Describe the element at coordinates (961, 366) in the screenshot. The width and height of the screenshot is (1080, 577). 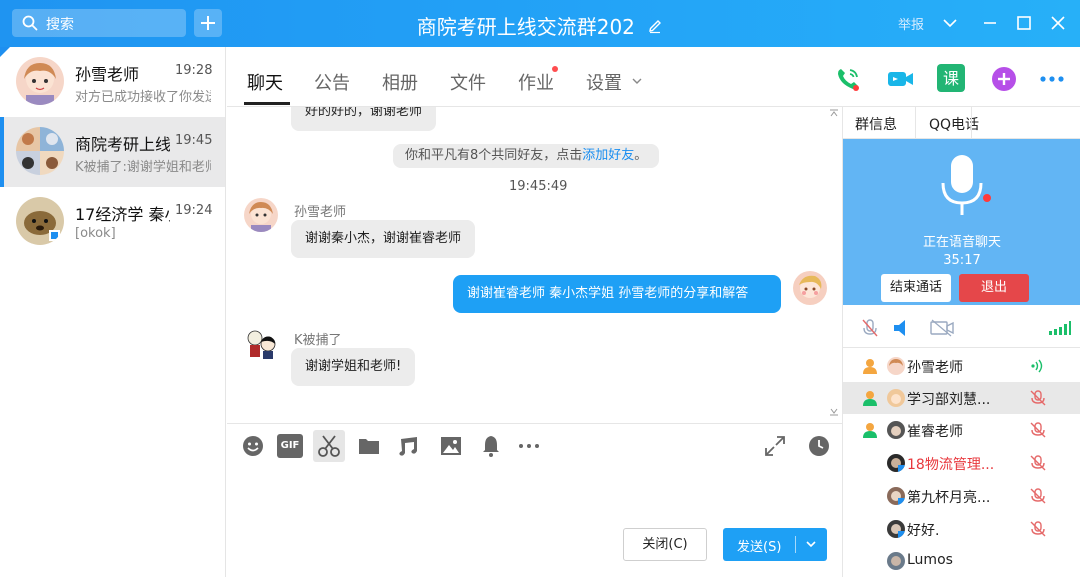
I see `member-row: 孙雪老师` at that location.